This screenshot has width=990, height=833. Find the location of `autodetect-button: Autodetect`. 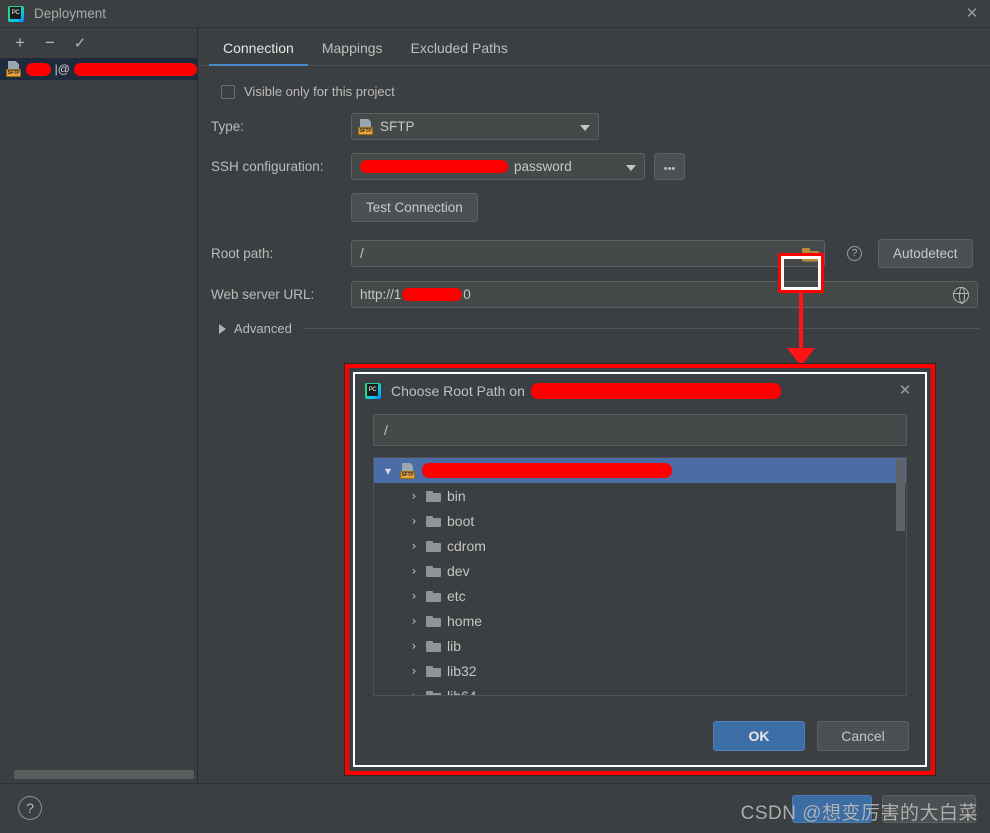

autodetect-button: Autodetect is located at coordinates (925, 253).